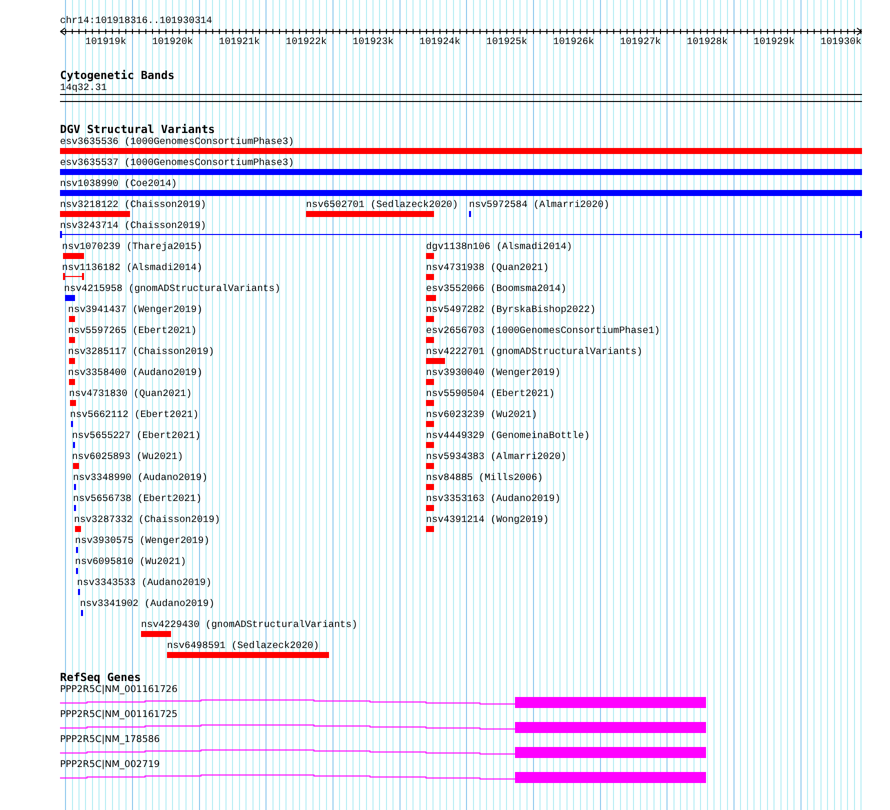 This screenshot has height=810, width=890. I want to click on track-title: RefSeq Genes, so click(100, 678).